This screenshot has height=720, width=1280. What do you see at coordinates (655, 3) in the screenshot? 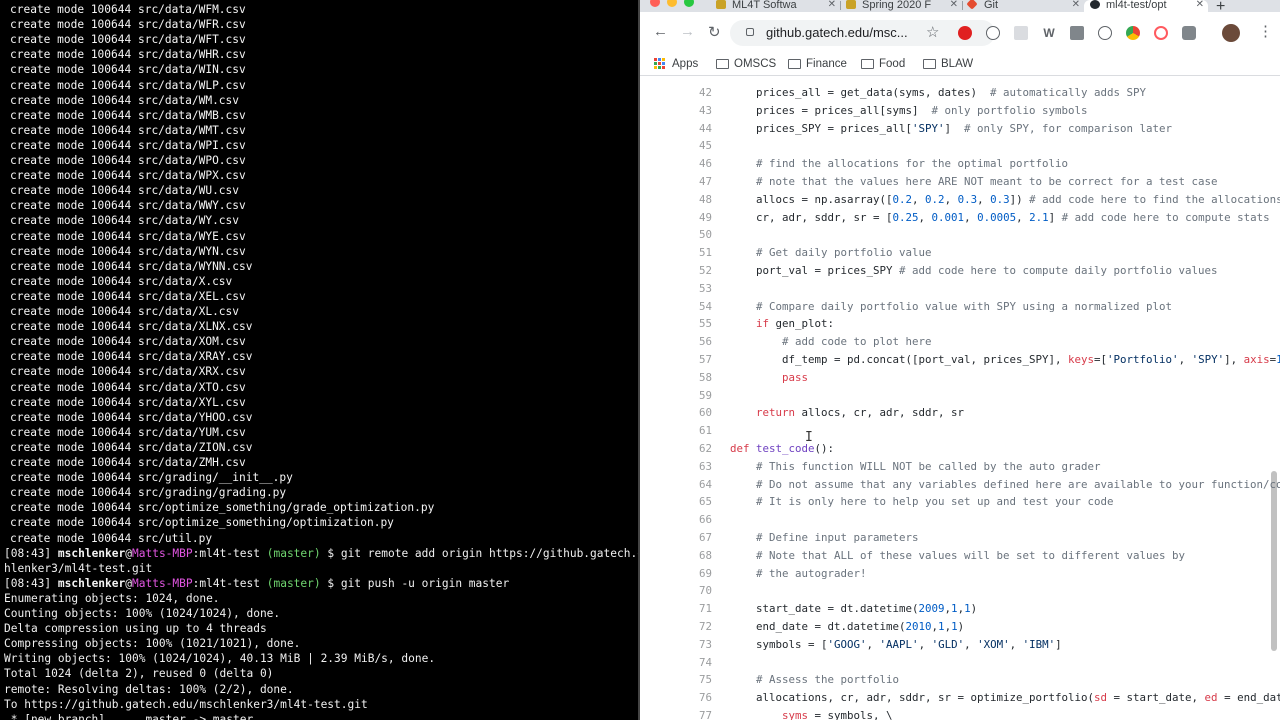
I see `close-window-icon` at bounding box center [655, 3].